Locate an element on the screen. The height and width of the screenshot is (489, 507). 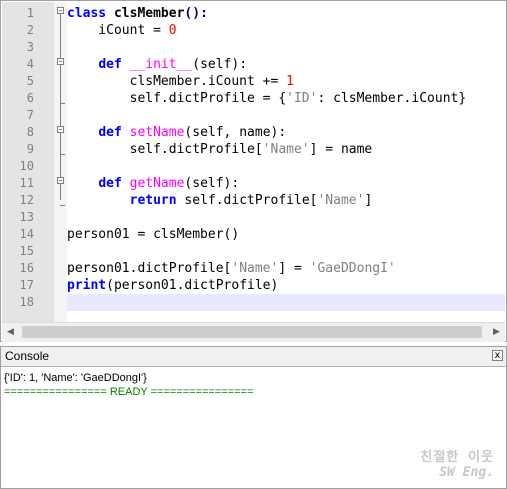
fold-toggle-class is located at coordinates (60, 10).